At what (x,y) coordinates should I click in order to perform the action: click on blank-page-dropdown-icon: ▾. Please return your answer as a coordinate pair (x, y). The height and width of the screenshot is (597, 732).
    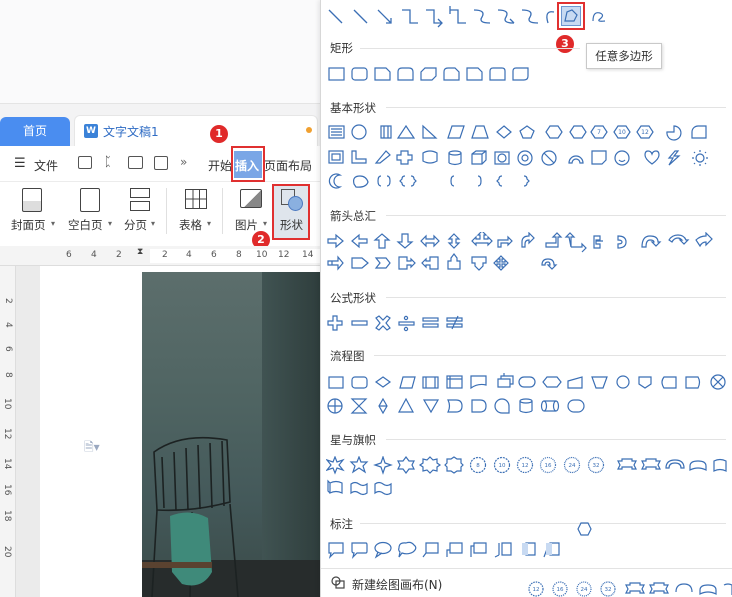
    Looking at the image, I should click on (110, 223).